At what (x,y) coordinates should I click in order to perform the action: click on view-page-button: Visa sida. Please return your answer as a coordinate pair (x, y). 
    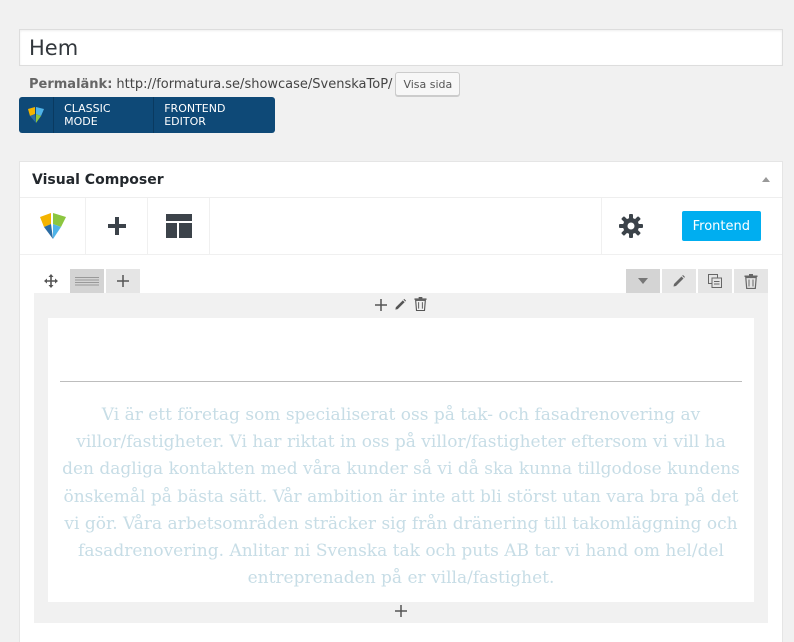
    Looking at the image, I should click on (428, 84).